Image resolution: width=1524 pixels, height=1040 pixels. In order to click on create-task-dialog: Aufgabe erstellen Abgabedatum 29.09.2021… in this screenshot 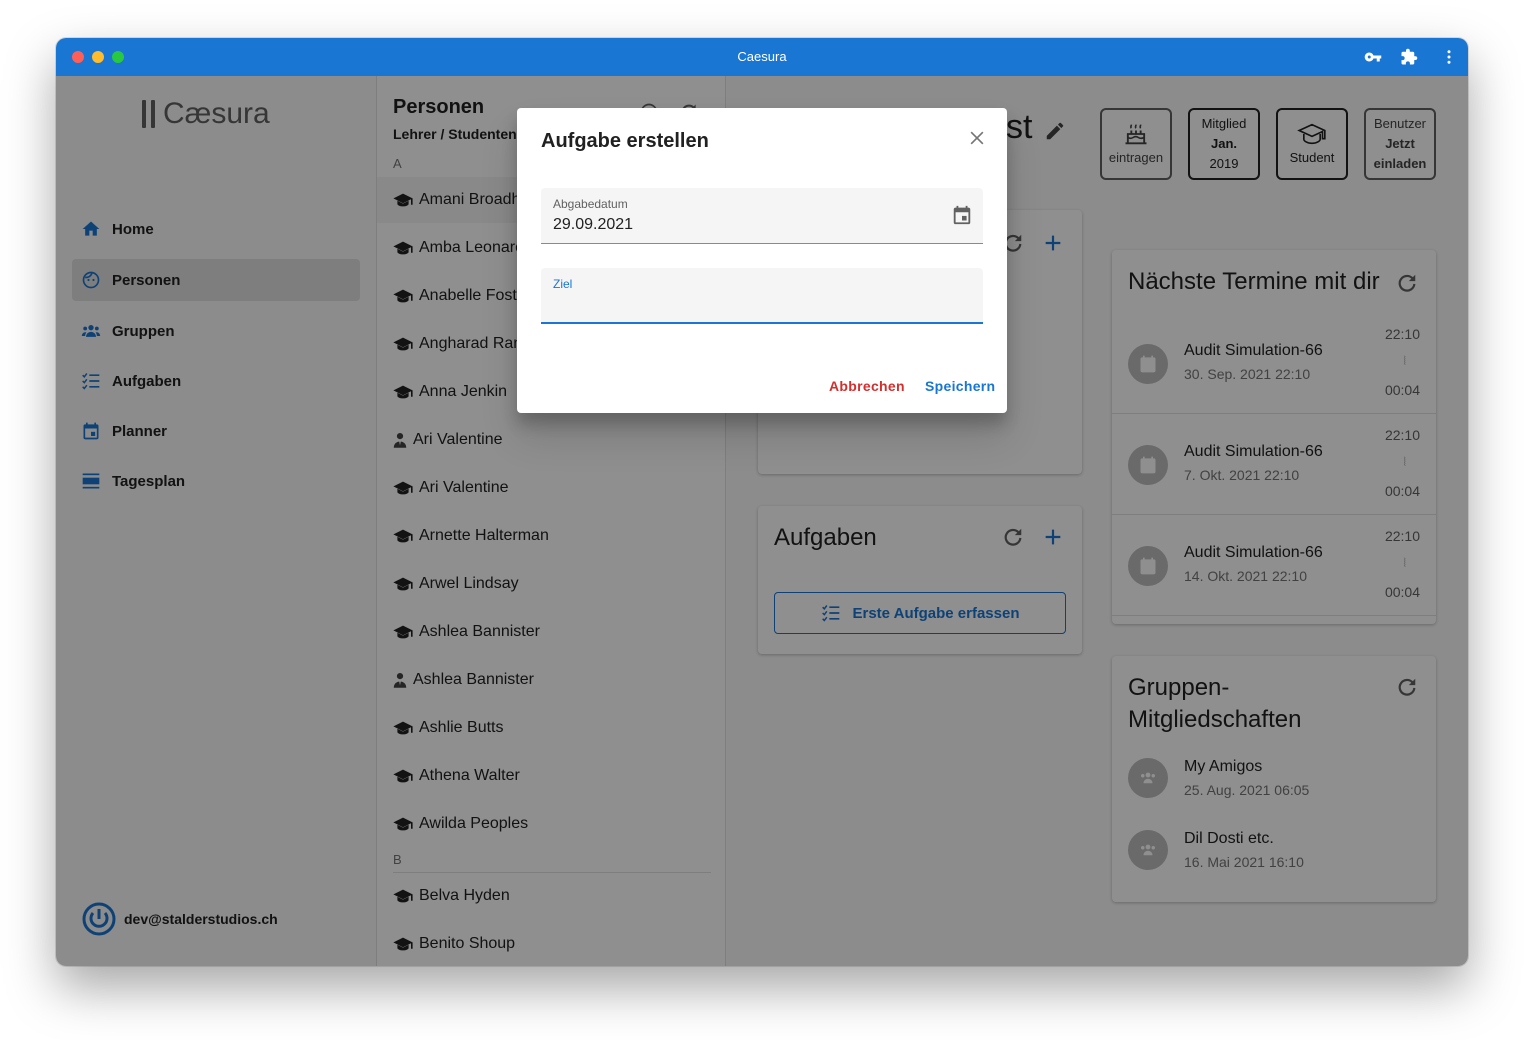, I will do `click(762, 260)`.